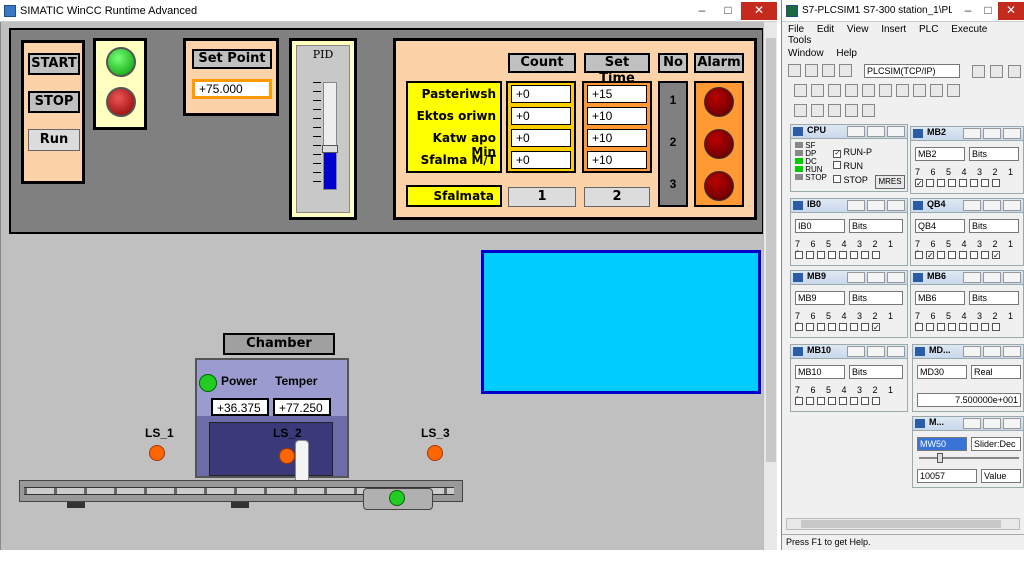 Image resolution: width=1024 pixels, height=576 pixels. What do you see at coordinates (996, 372) in the screenshot?
I see `md30-format: Real` at bounding box center [996, 372].